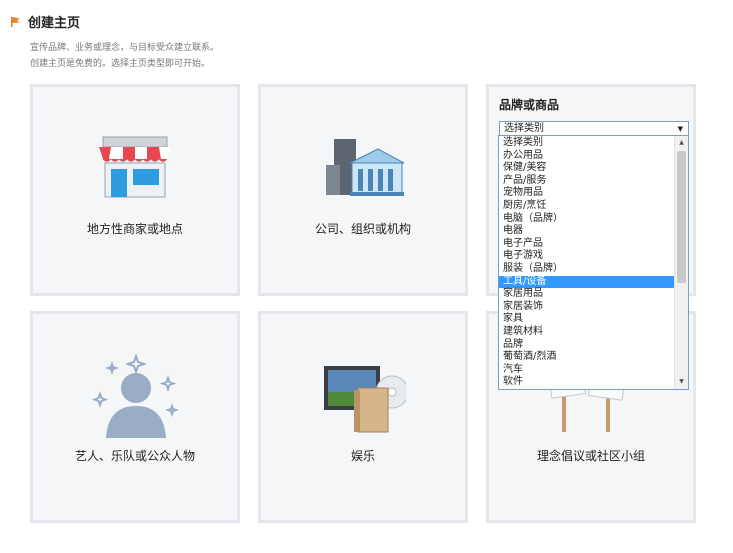 Image resolution: width=733 pixels, height=553 pixels. I want to click on card-label: 理念倡议或社区小组, so click(590, 456).